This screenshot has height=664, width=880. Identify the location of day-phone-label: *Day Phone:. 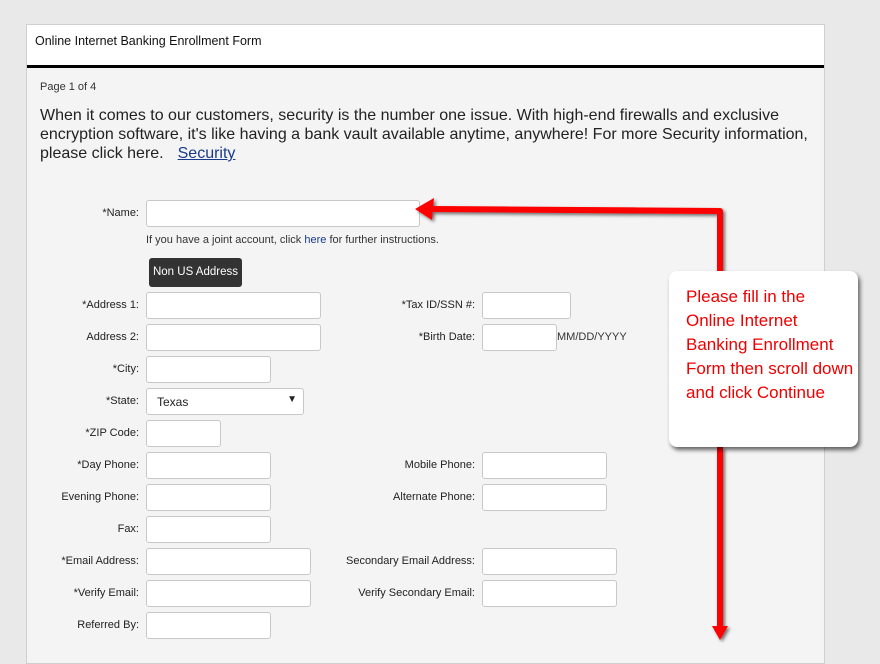
(108, 465).